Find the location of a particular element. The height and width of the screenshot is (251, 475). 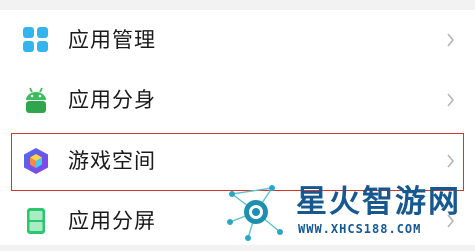

app-clone-android-icon is located at coordinates (36, 100).